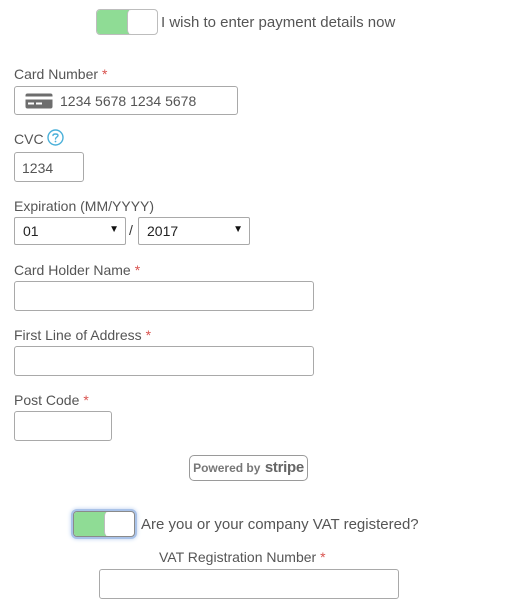 This screenshot has width=512, height=607. I want to click on card-number-value: 1234 5678 1234 5678, so click(128, 101).